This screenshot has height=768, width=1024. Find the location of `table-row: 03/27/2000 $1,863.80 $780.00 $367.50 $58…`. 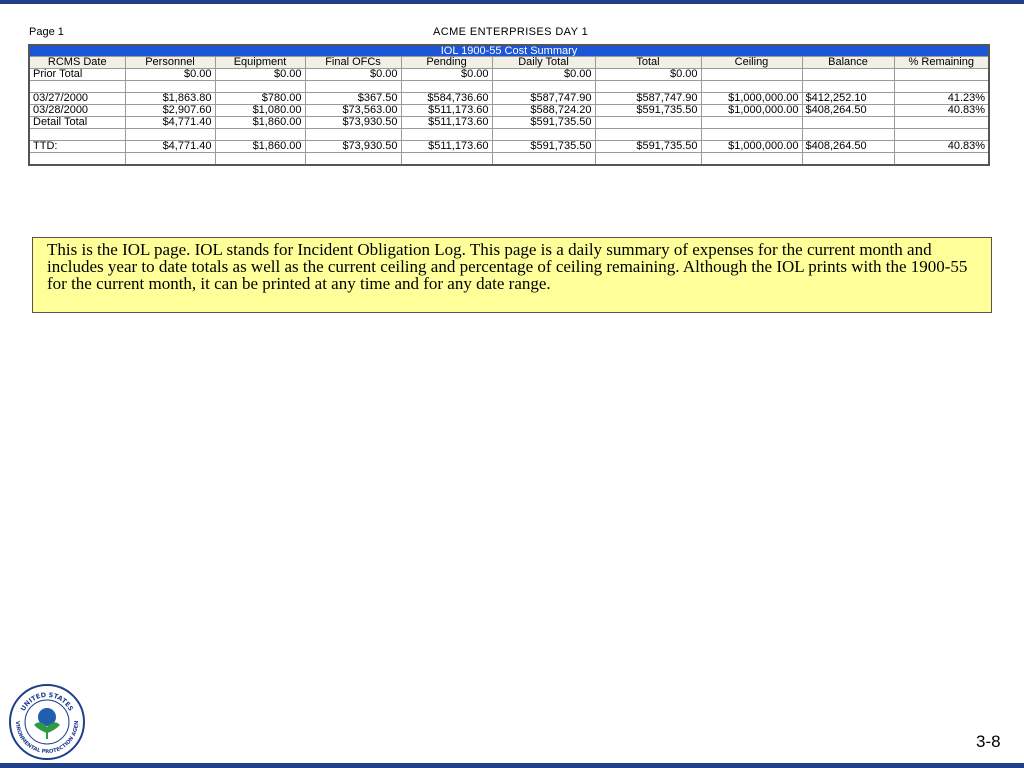

table-row: 03/27/2000 $1,863.80 $780.00 $367.50 $58… is located at coordinates (509, 98).